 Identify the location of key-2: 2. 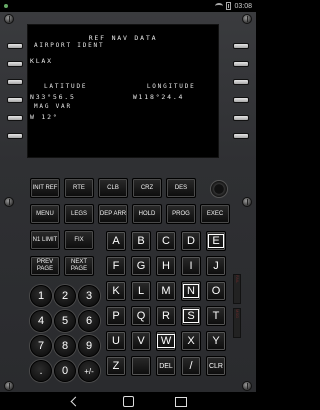
(65, 296).